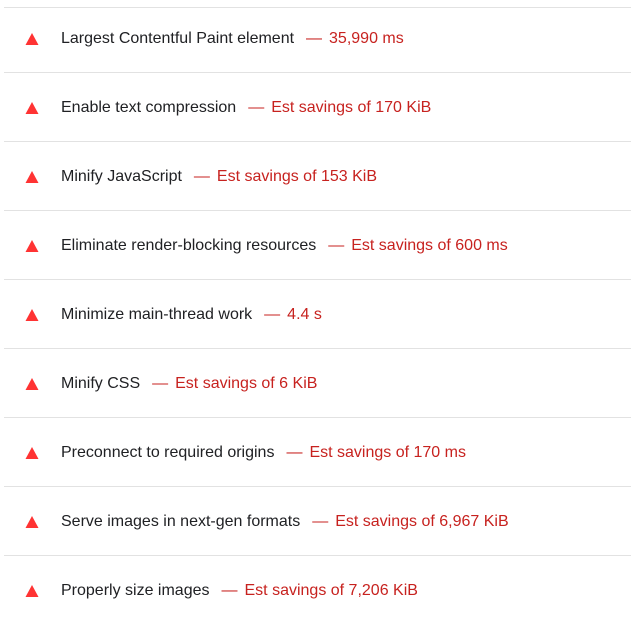 This screenshot has height=625, width=635. I want to click on audit-title: Preconnect to required origins, so click(168, 452).